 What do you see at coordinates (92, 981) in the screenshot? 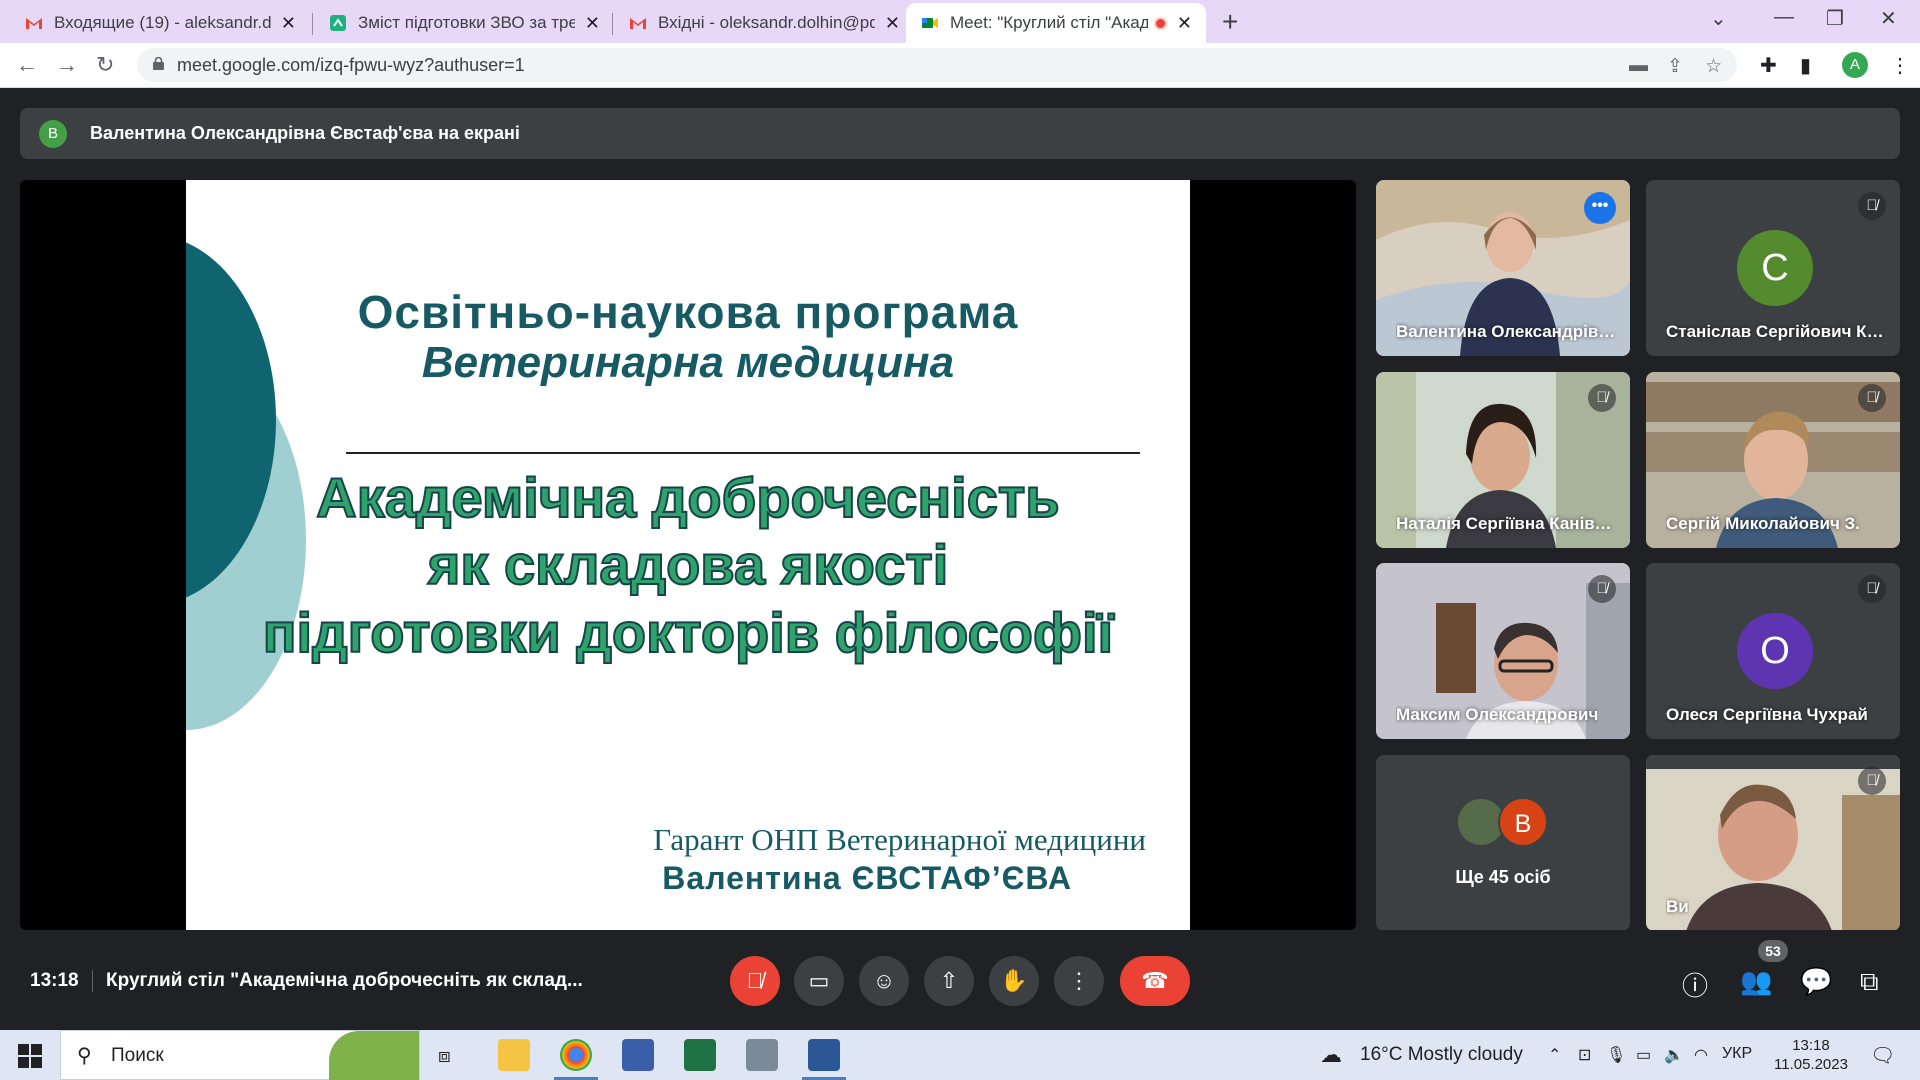
I see `divider` at bounding box center [92, 981].